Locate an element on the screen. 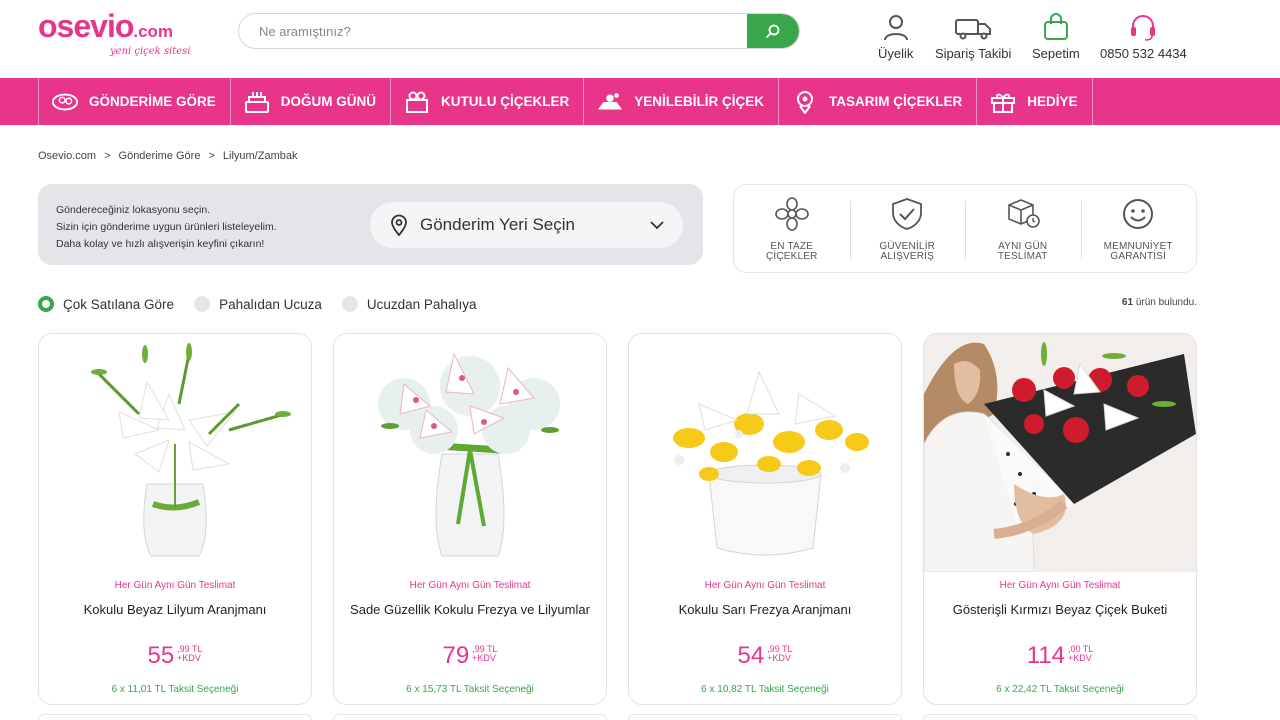 The height and width of the screenshot is (720, 1280). header-cart: Sepetim is located at coordinates (1056, 36).